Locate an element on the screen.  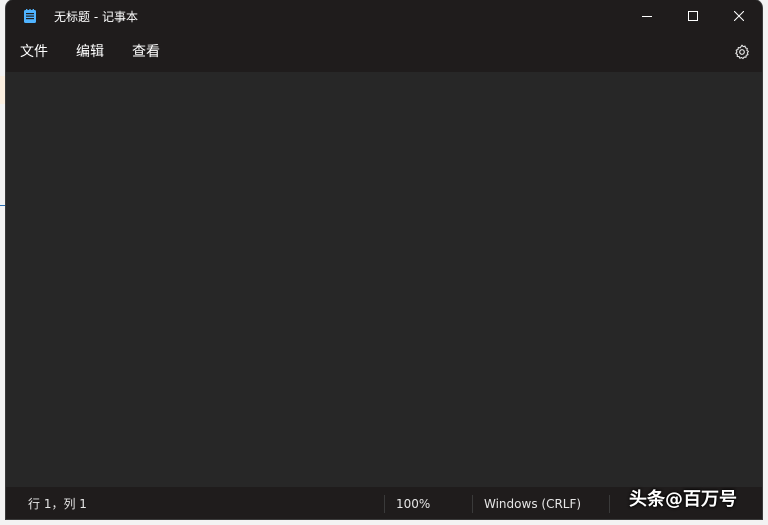
line-ending: Windows (CRLF) is located at coordinates (533, 504).